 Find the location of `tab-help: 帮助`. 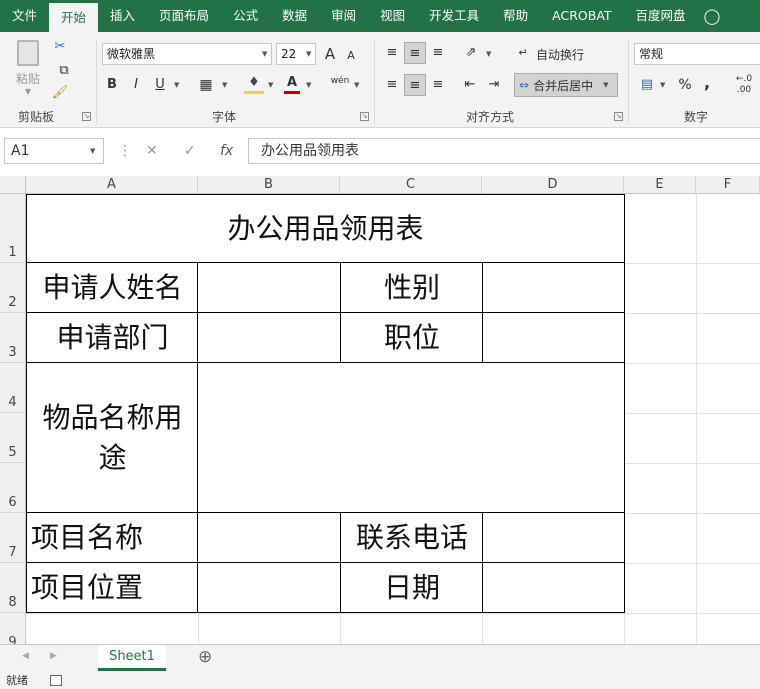

tab-help: 帮助 is located at coordinates (515, 16).